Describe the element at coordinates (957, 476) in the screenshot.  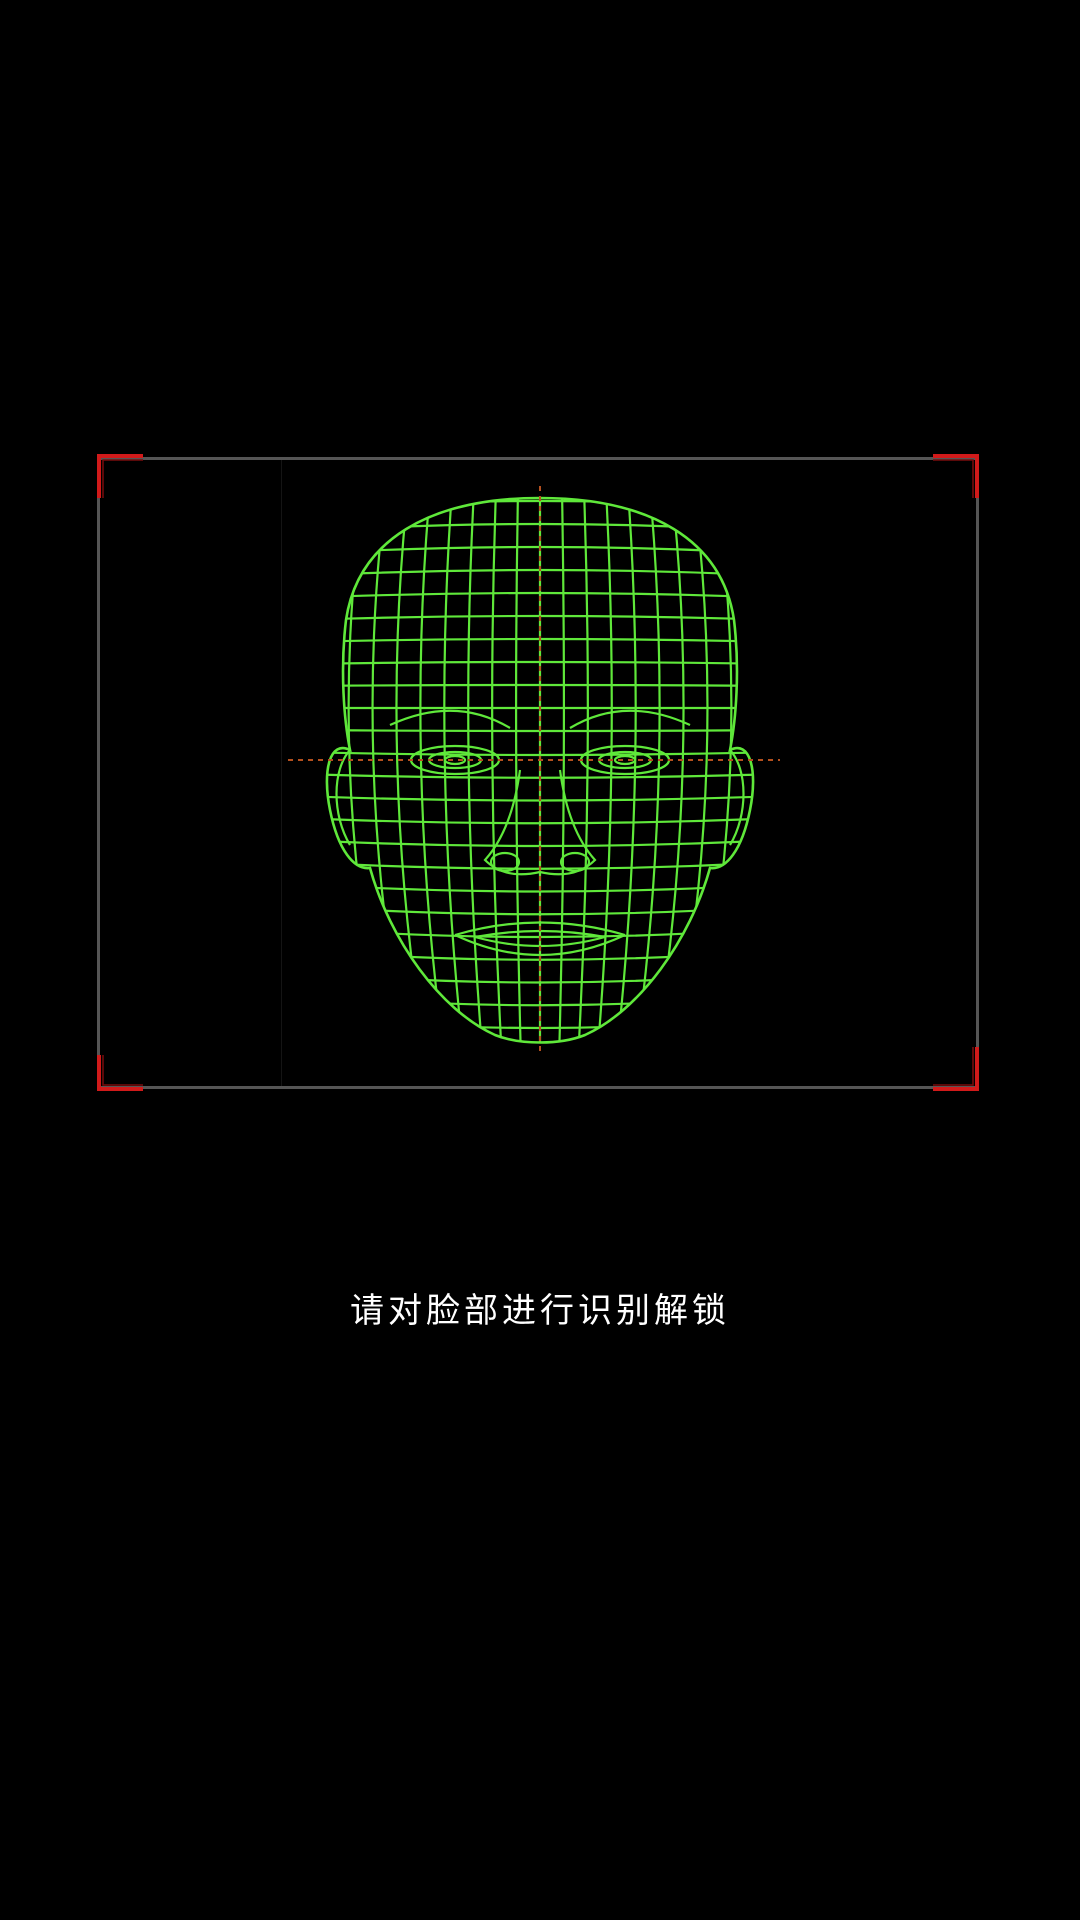
I see `scan-corner-top-right-icon` at that location.